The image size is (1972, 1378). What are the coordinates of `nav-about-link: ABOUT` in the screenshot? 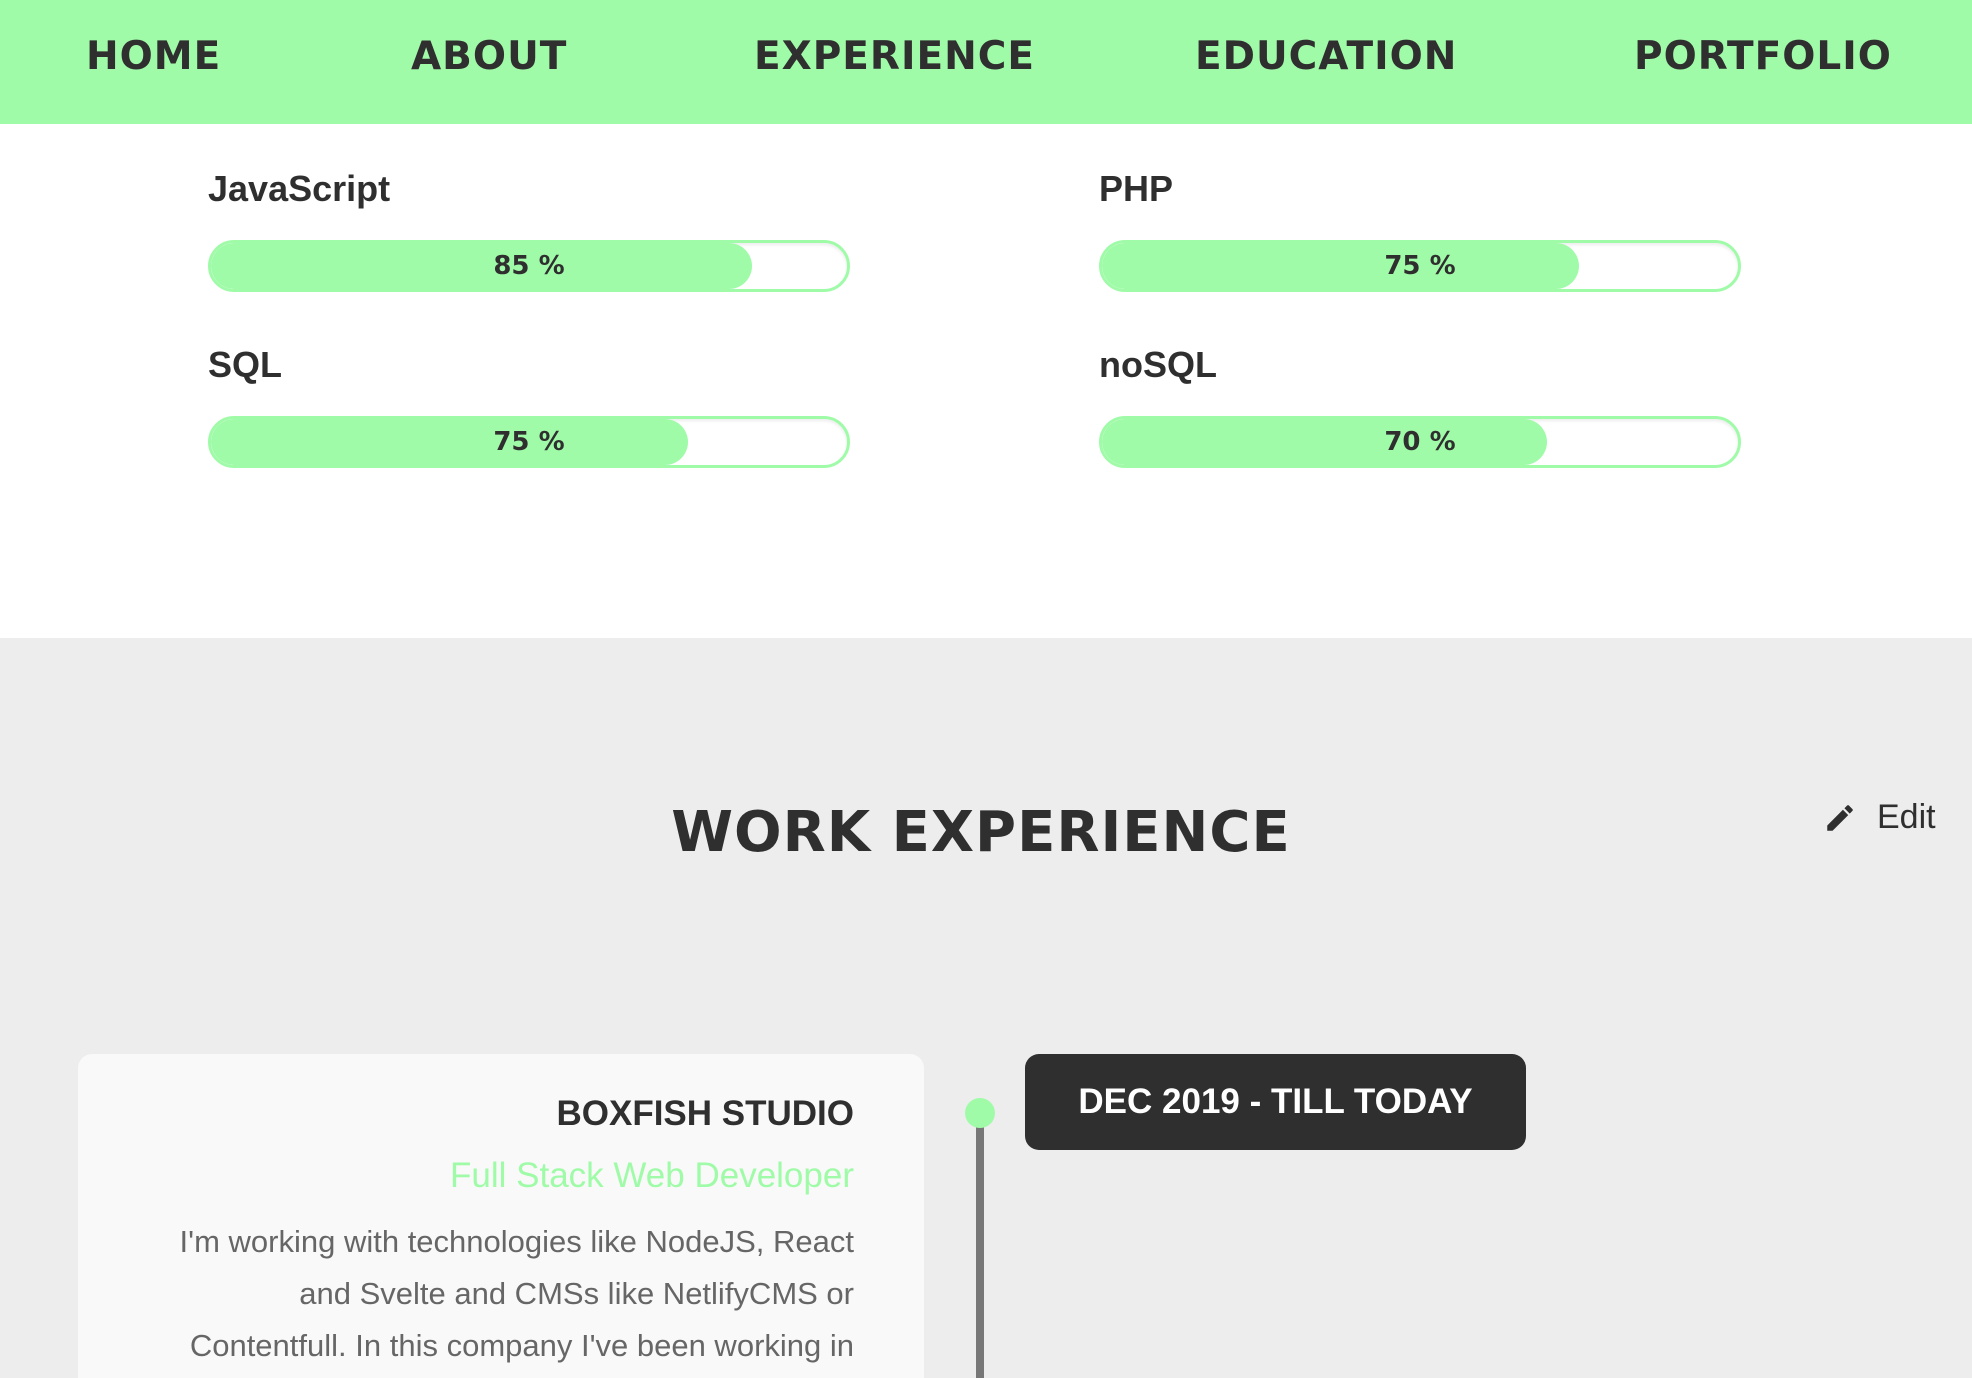 It's located at (489, 56).